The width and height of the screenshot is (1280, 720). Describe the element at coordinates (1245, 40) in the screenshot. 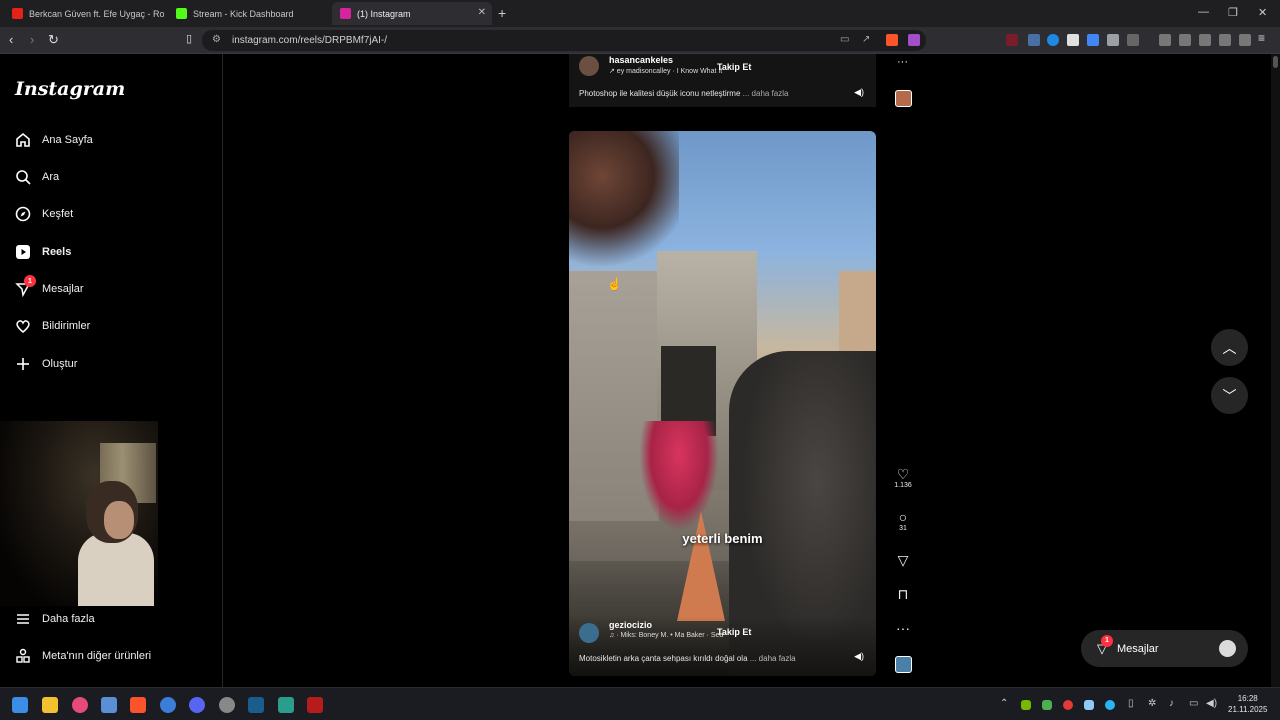

I see `vpn-icon` at that location.